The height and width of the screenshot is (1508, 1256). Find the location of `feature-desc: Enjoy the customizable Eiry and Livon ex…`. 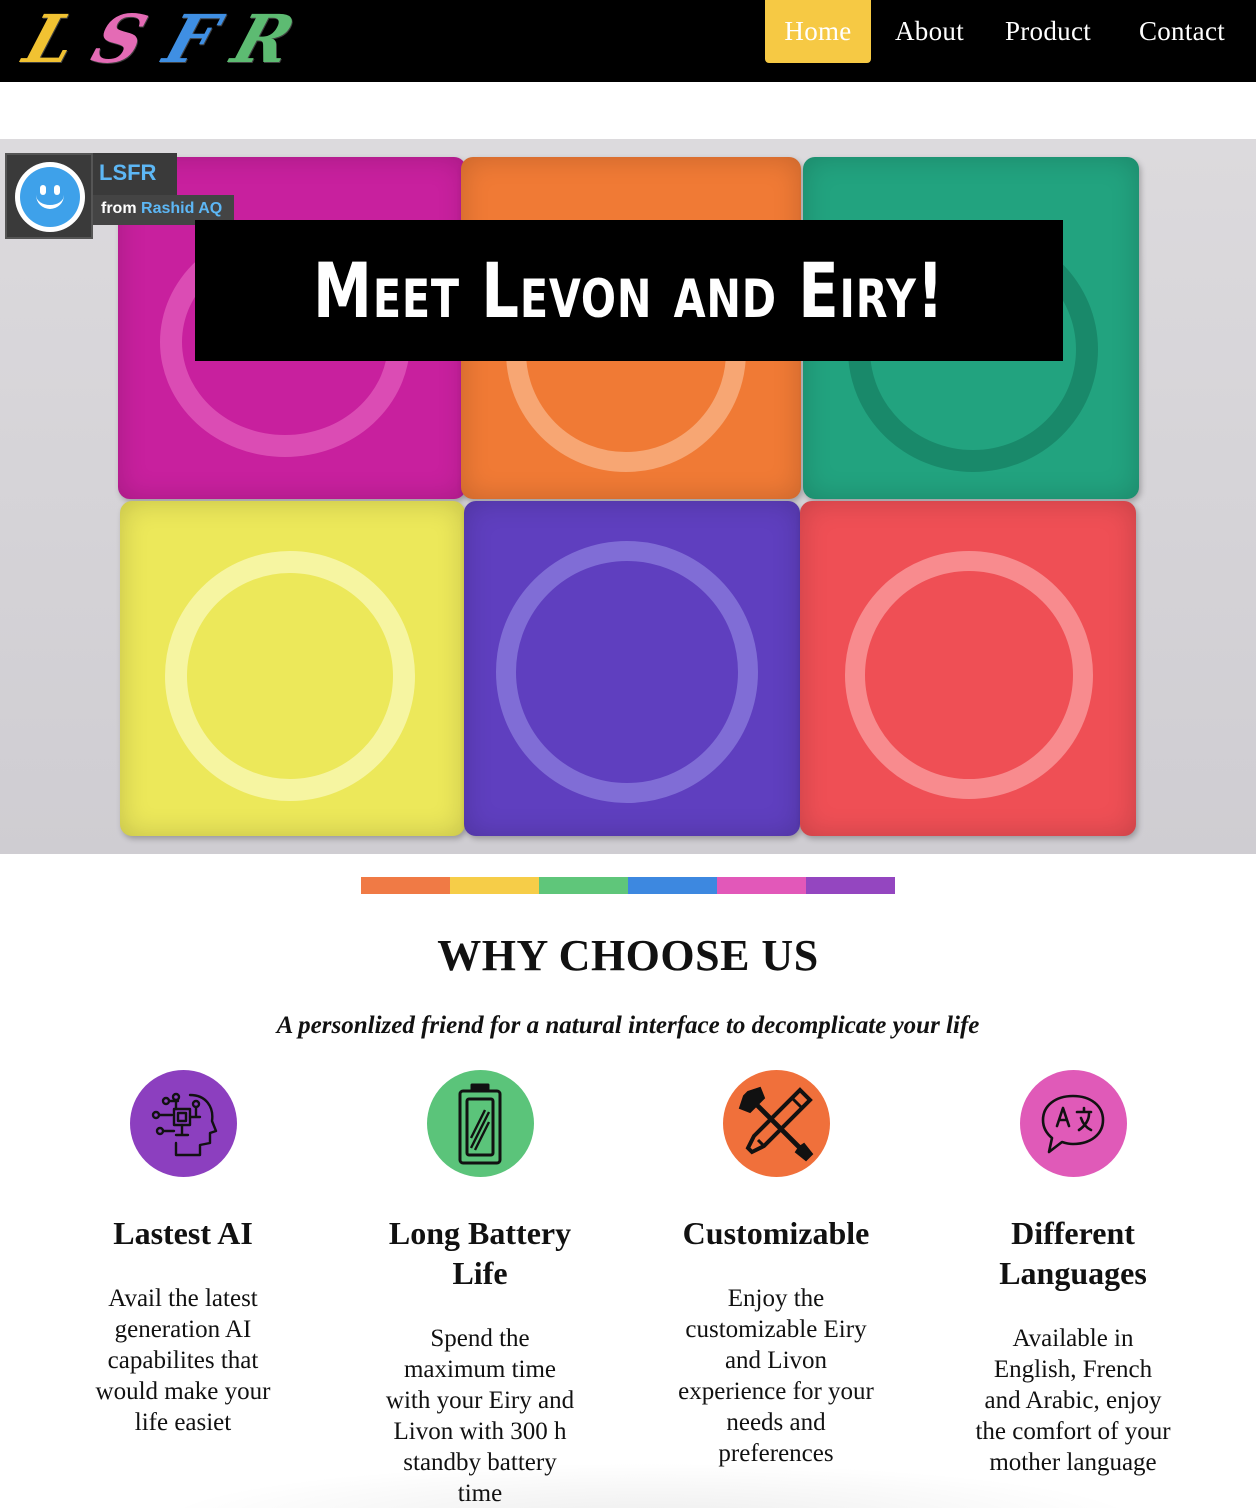

feature-desc: Enjoy the customizable Eiry and Livon ex… is located at coordinates (776, 1376).